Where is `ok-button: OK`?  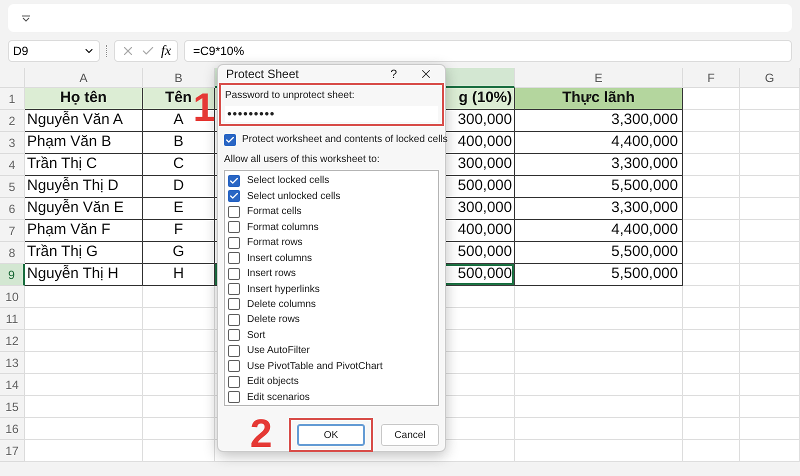
ok-button: OK is located at coordinates (331, 435).